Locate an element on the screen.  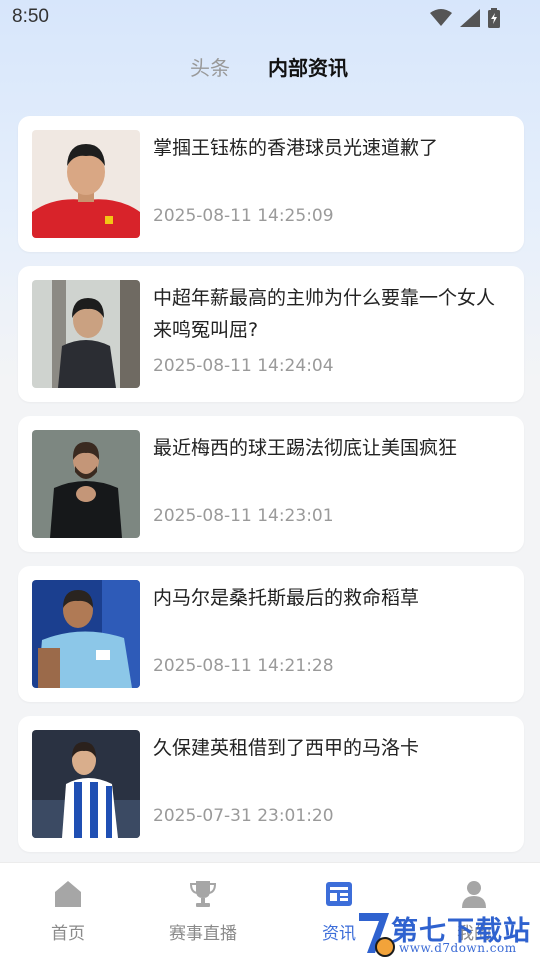
news-title: 掌掴王钰栋的香港球员光速道歉了 is located at coordinates (296, 148).